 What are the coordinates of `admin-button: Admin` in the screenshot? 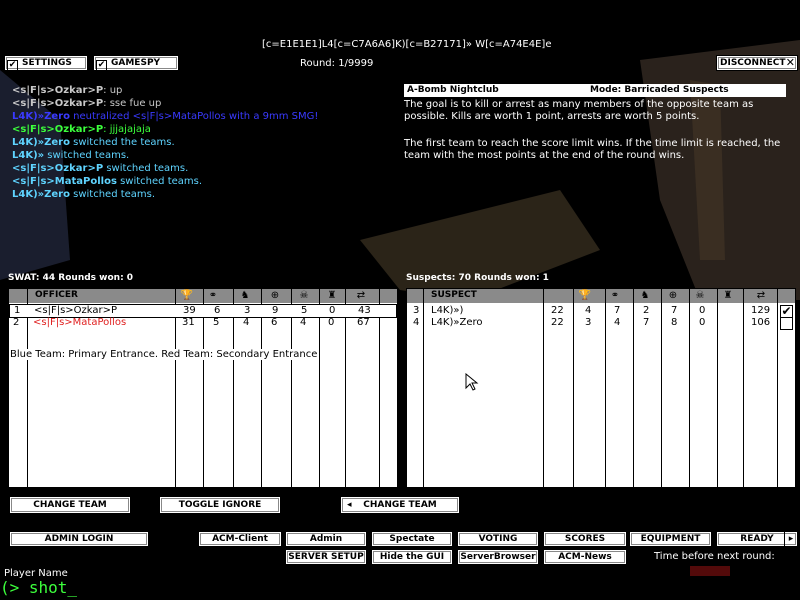 It's located at (326, 539).